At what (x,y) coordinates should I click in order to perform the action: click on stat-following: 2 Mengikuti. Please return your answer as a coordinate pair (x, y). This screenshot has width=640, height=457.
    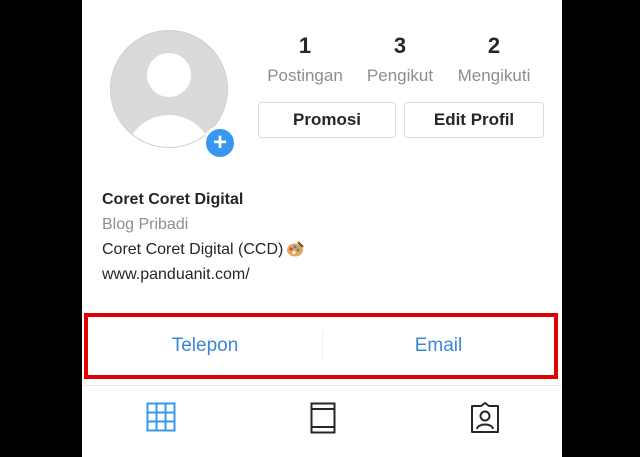
    Looking at the image, I should click on (494, 60).